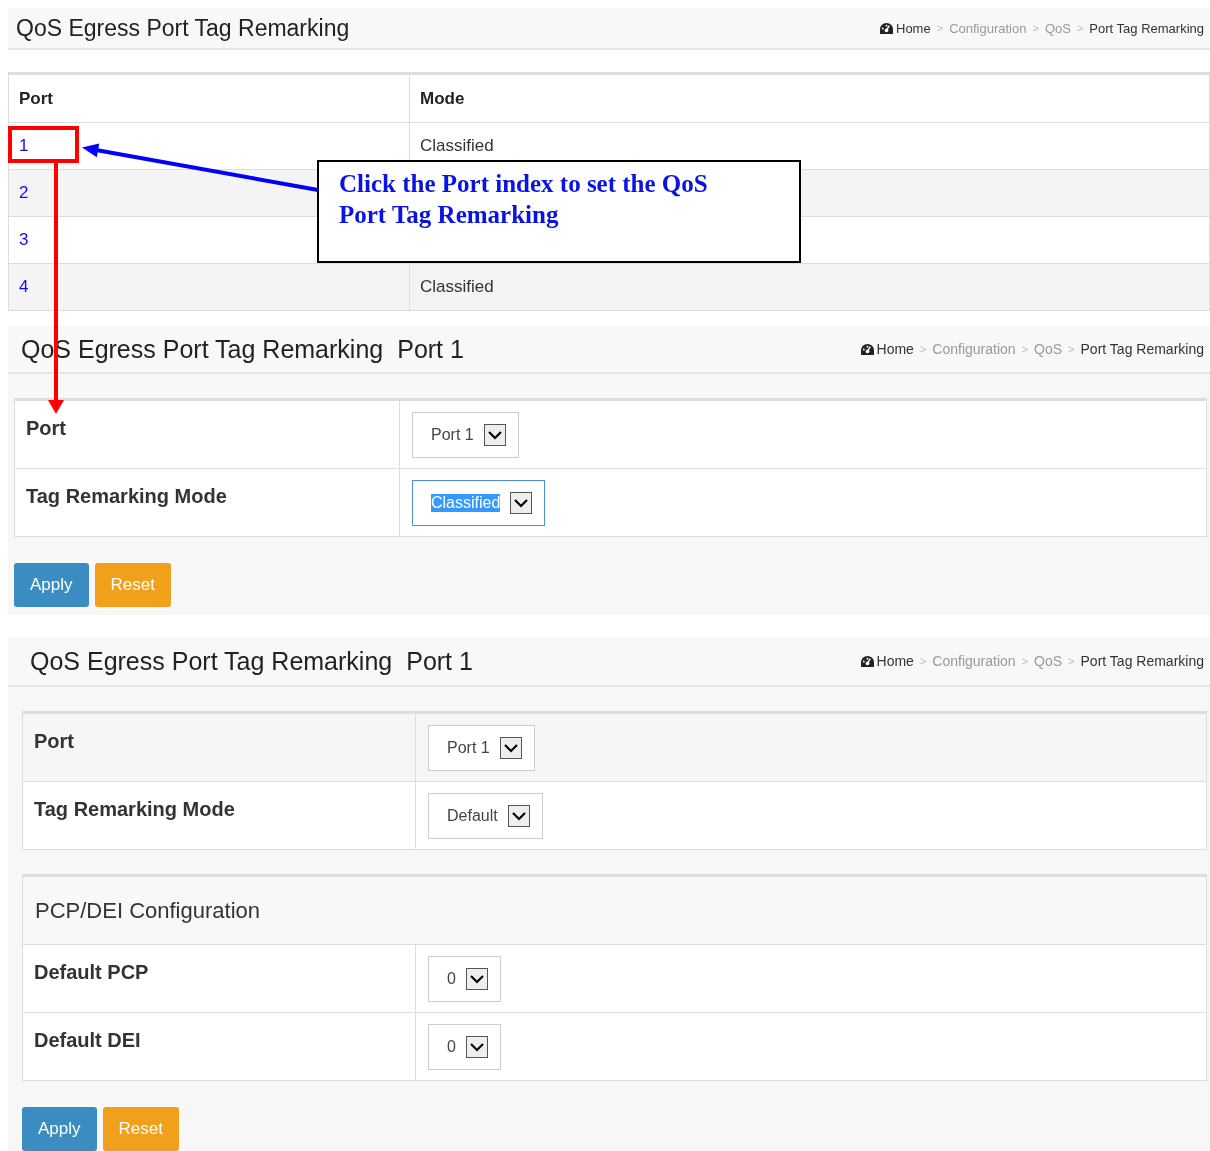 This screenshot has width=1210, height=1151. I want to click on column-header: Port, so click(209, 98).